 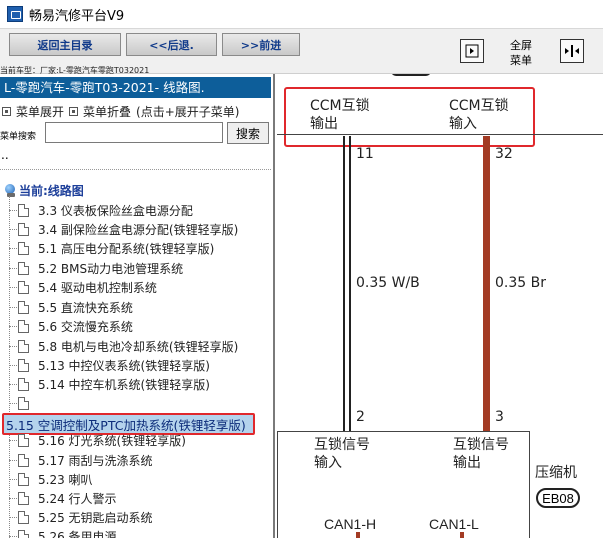 What do you see at coordinates (18, 137) in the screenshot?
I see `menu-search-label: 菜单搜索` at bounding box center [18, 137].